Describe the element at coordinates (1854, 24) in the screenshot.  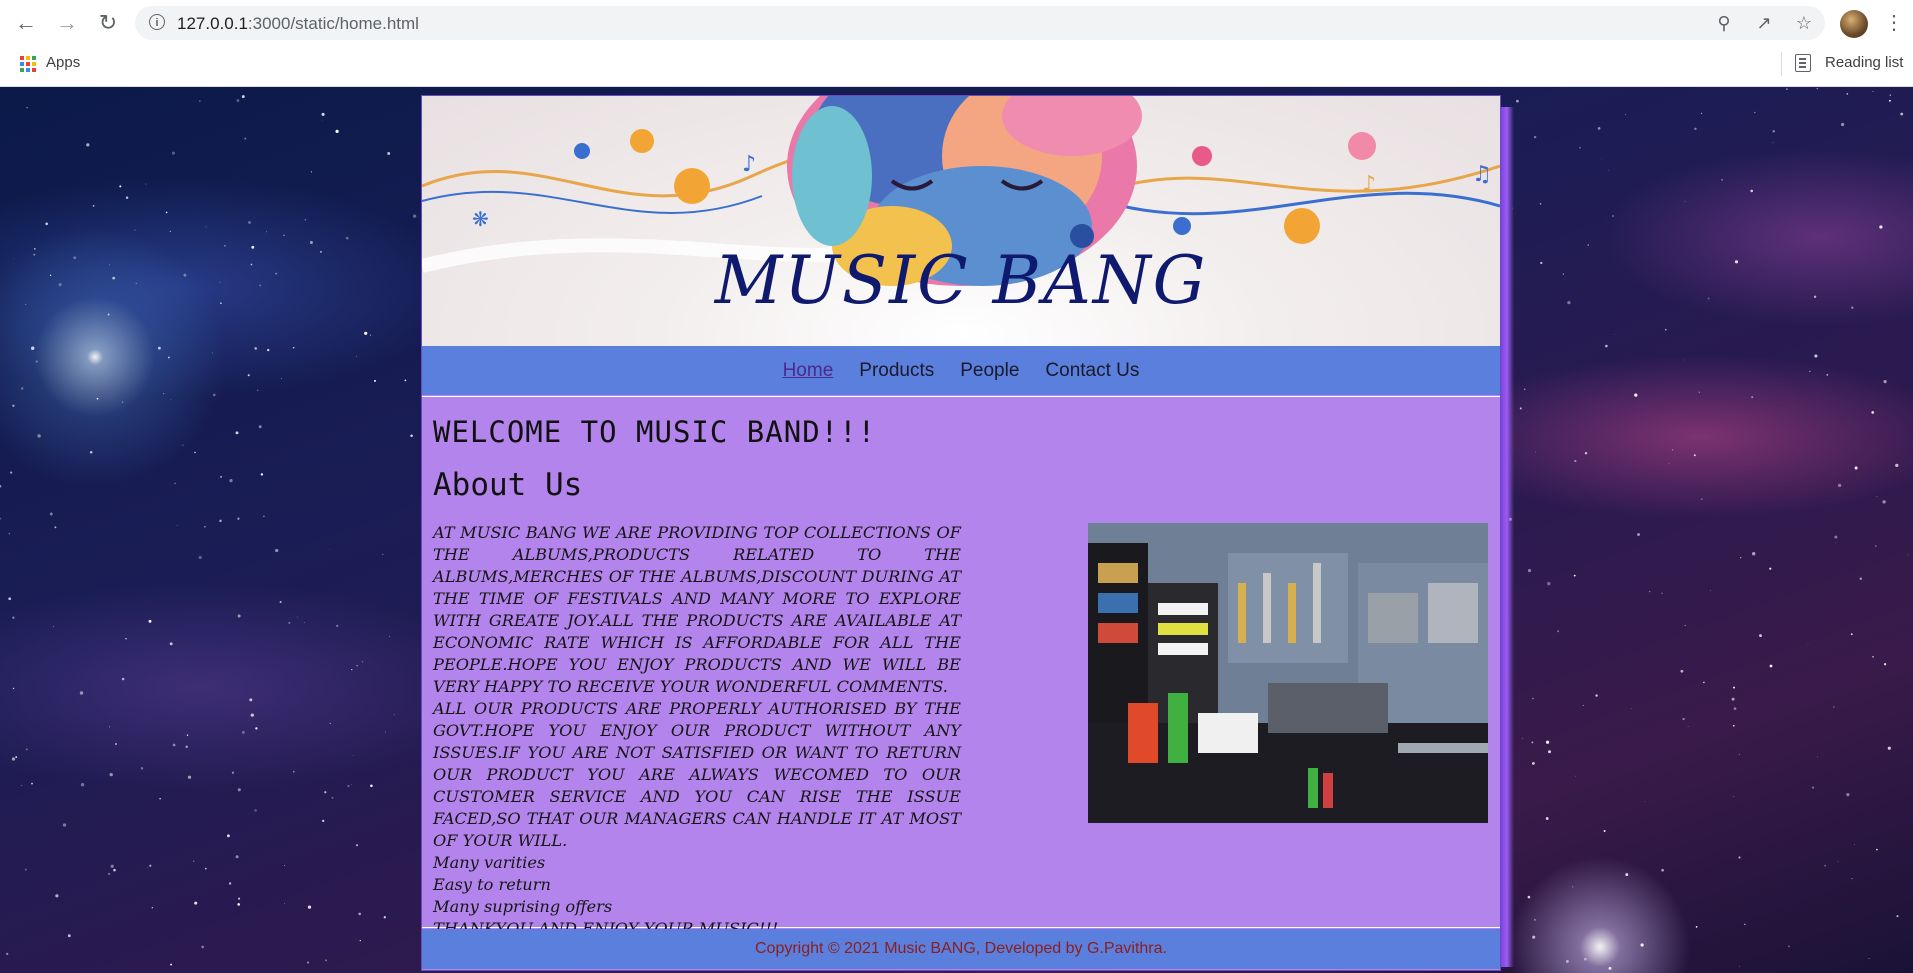
I see `profile-avatar` at that location.